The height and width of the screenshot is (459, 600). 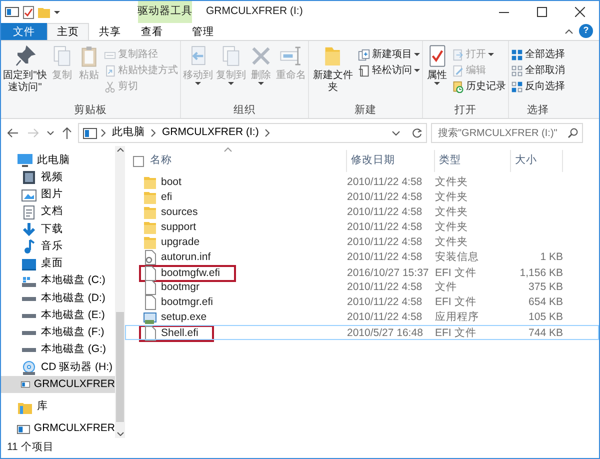 I want to click on ribbon-button: 新建项目, so click(x=389, y=54).